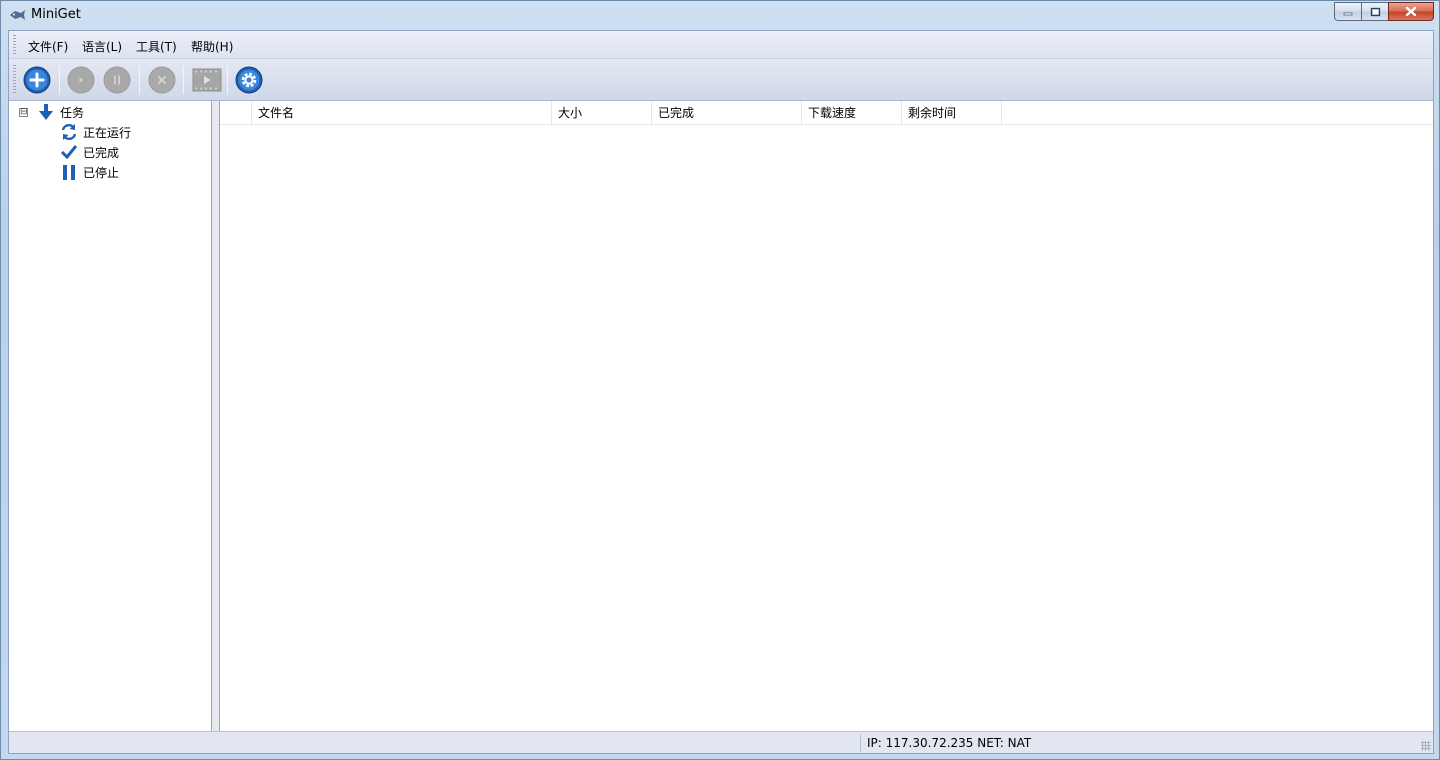 This screenshot has width=1440, height=760. What do you see at coordinates (48, 46) in the screenshot?
I see `menu-file: 文件(F)` at bounding box center [48, 46].